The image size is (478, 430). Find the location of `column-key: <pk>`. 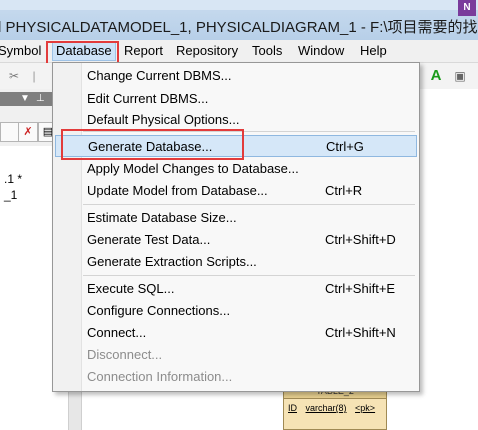

column-key: <pk> is located at coordinates (365, 408).